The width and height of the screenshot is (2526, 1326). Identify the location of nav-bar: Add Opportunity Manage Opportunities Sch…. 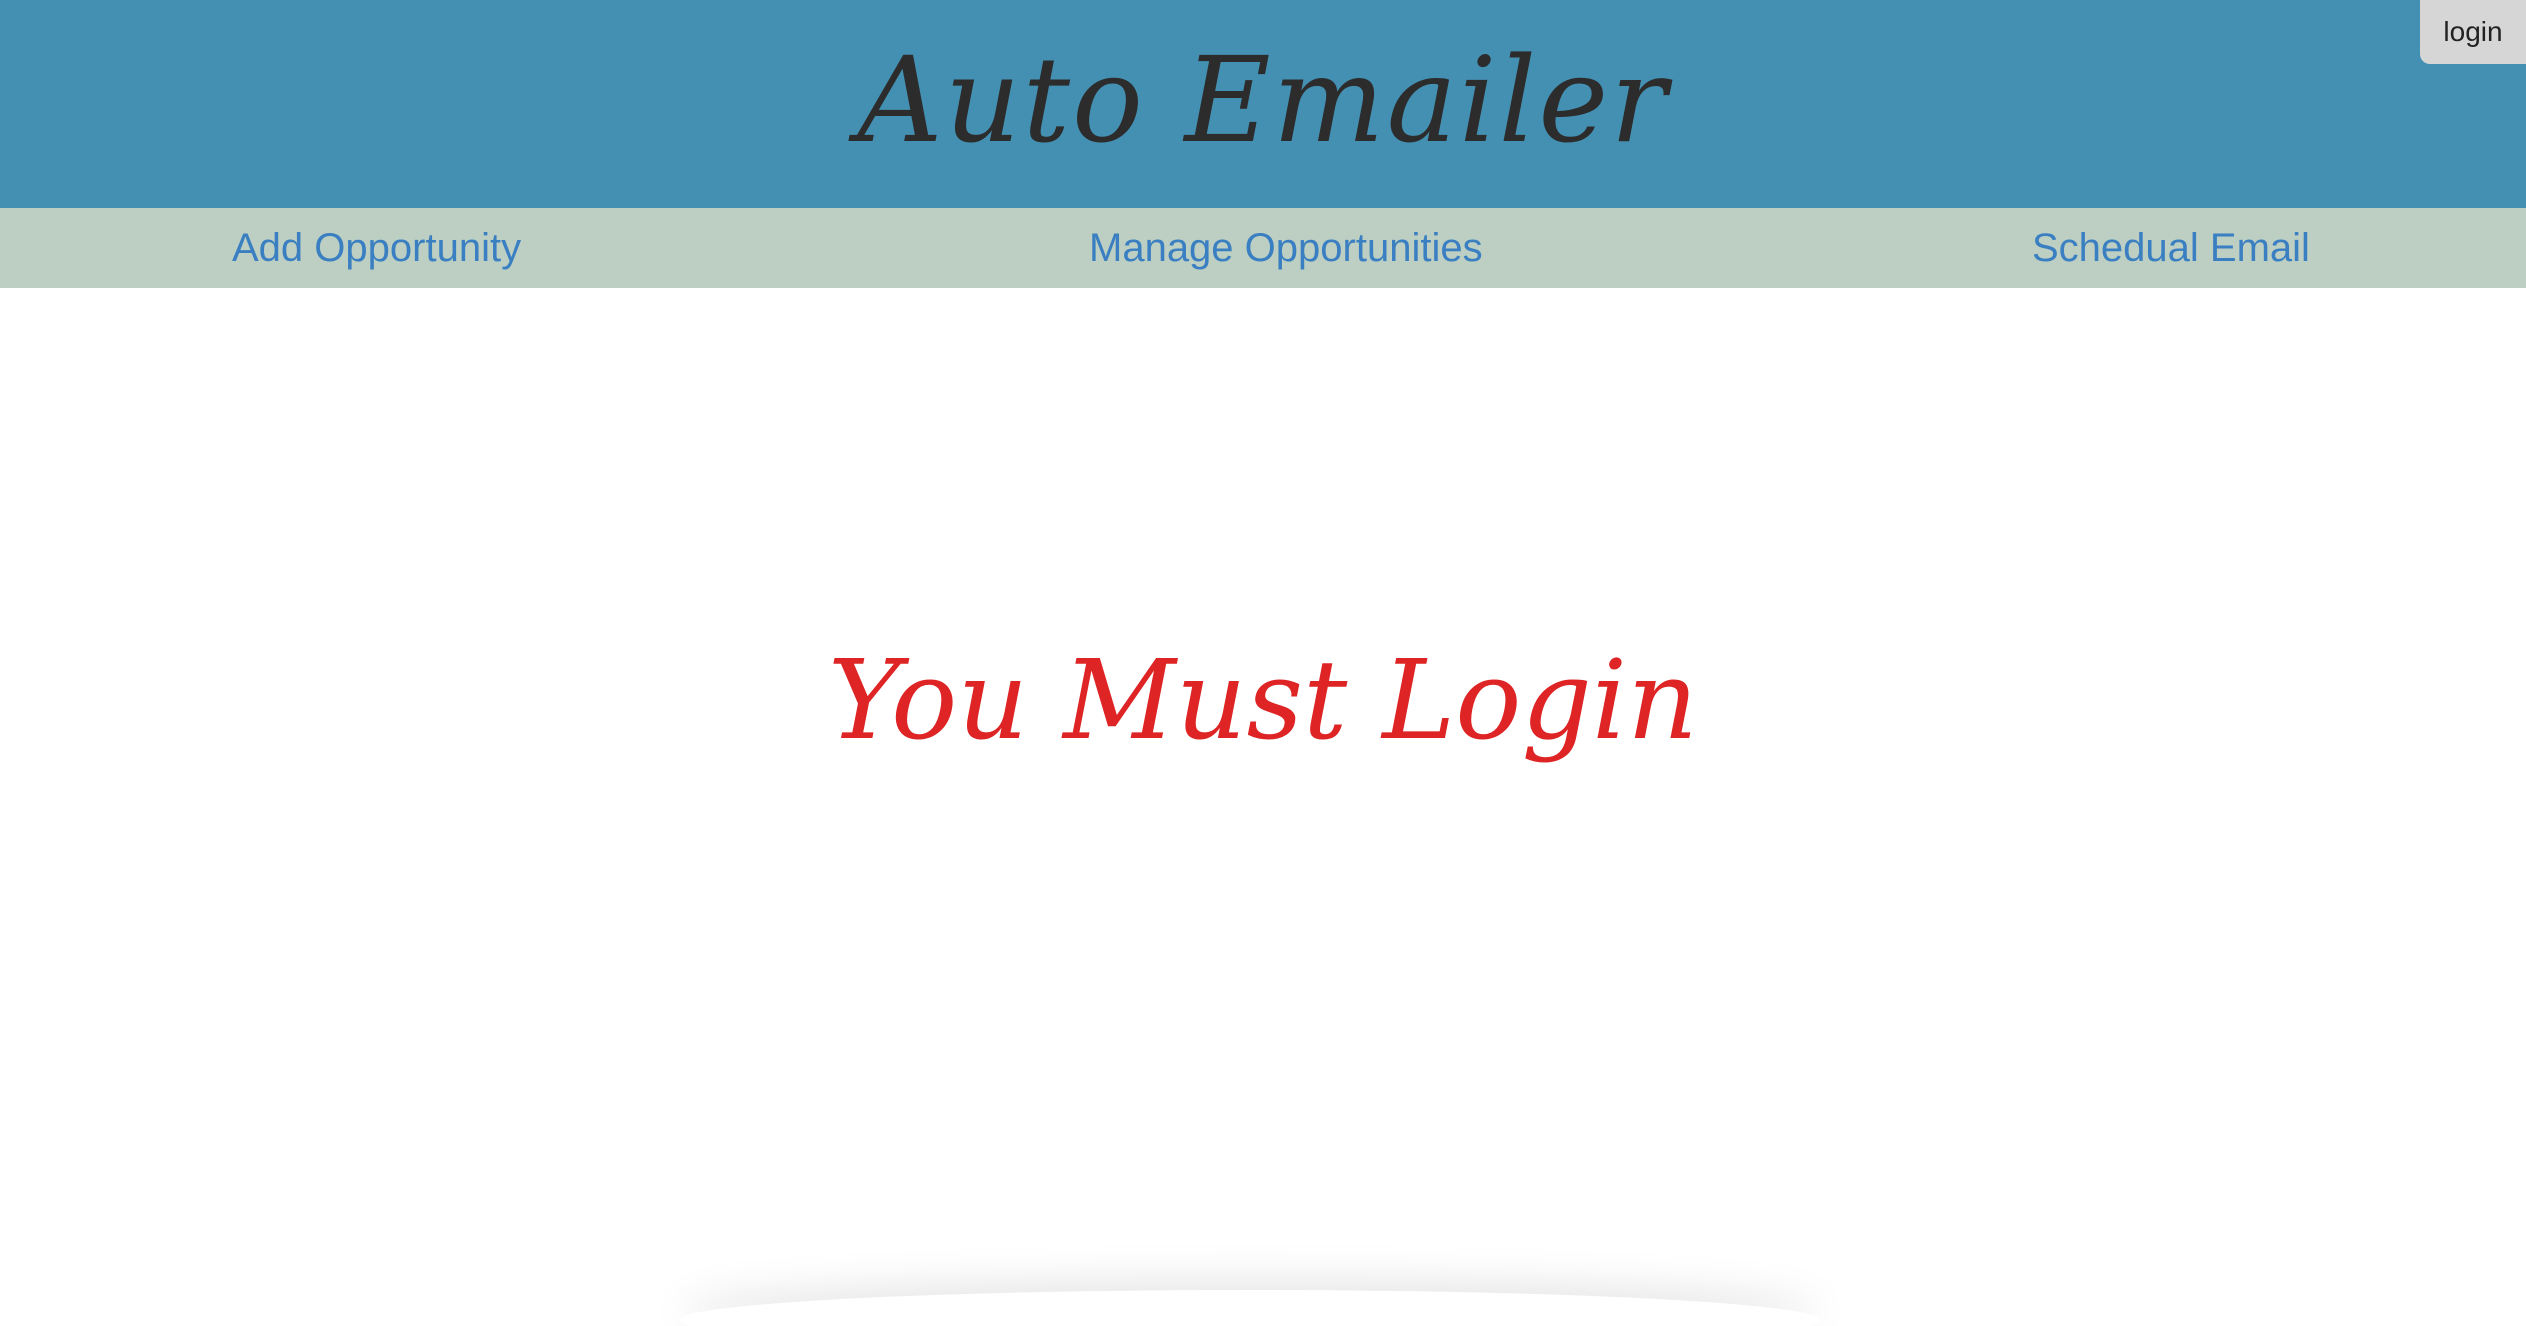
(1263, 248).